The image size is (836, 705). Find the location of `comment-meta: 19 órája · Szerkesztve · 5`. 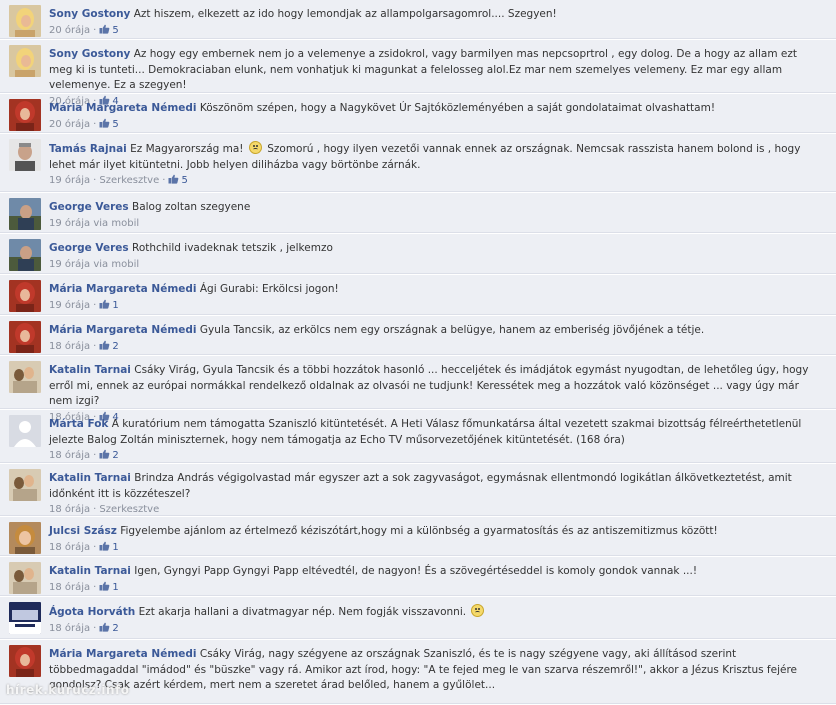

comment-meta: 19 órája · Szerkesztve · 5 is located at coordinates (435, 181).